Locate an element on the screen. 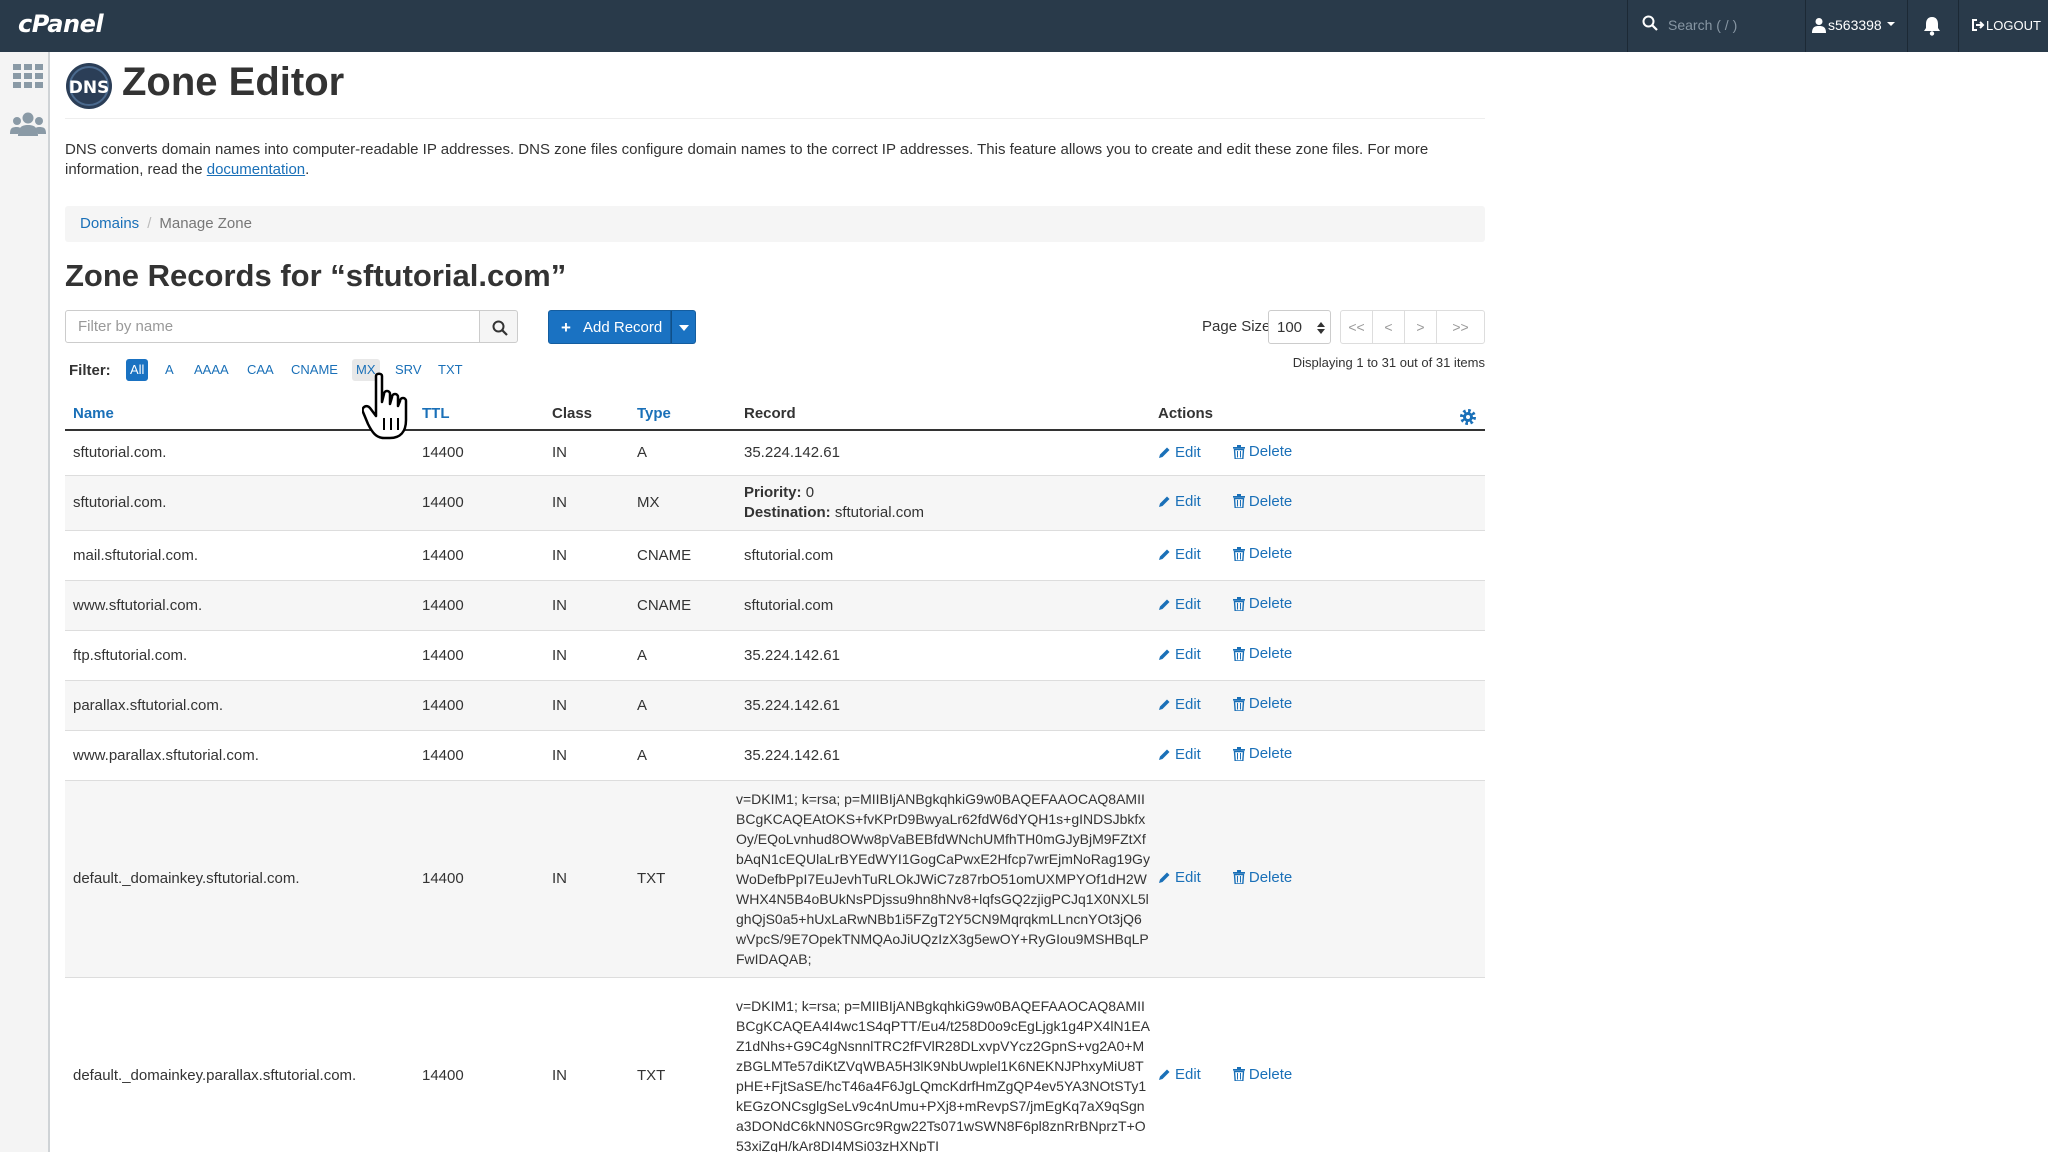  pagination-first: << is located at coordinates (1356, 327).